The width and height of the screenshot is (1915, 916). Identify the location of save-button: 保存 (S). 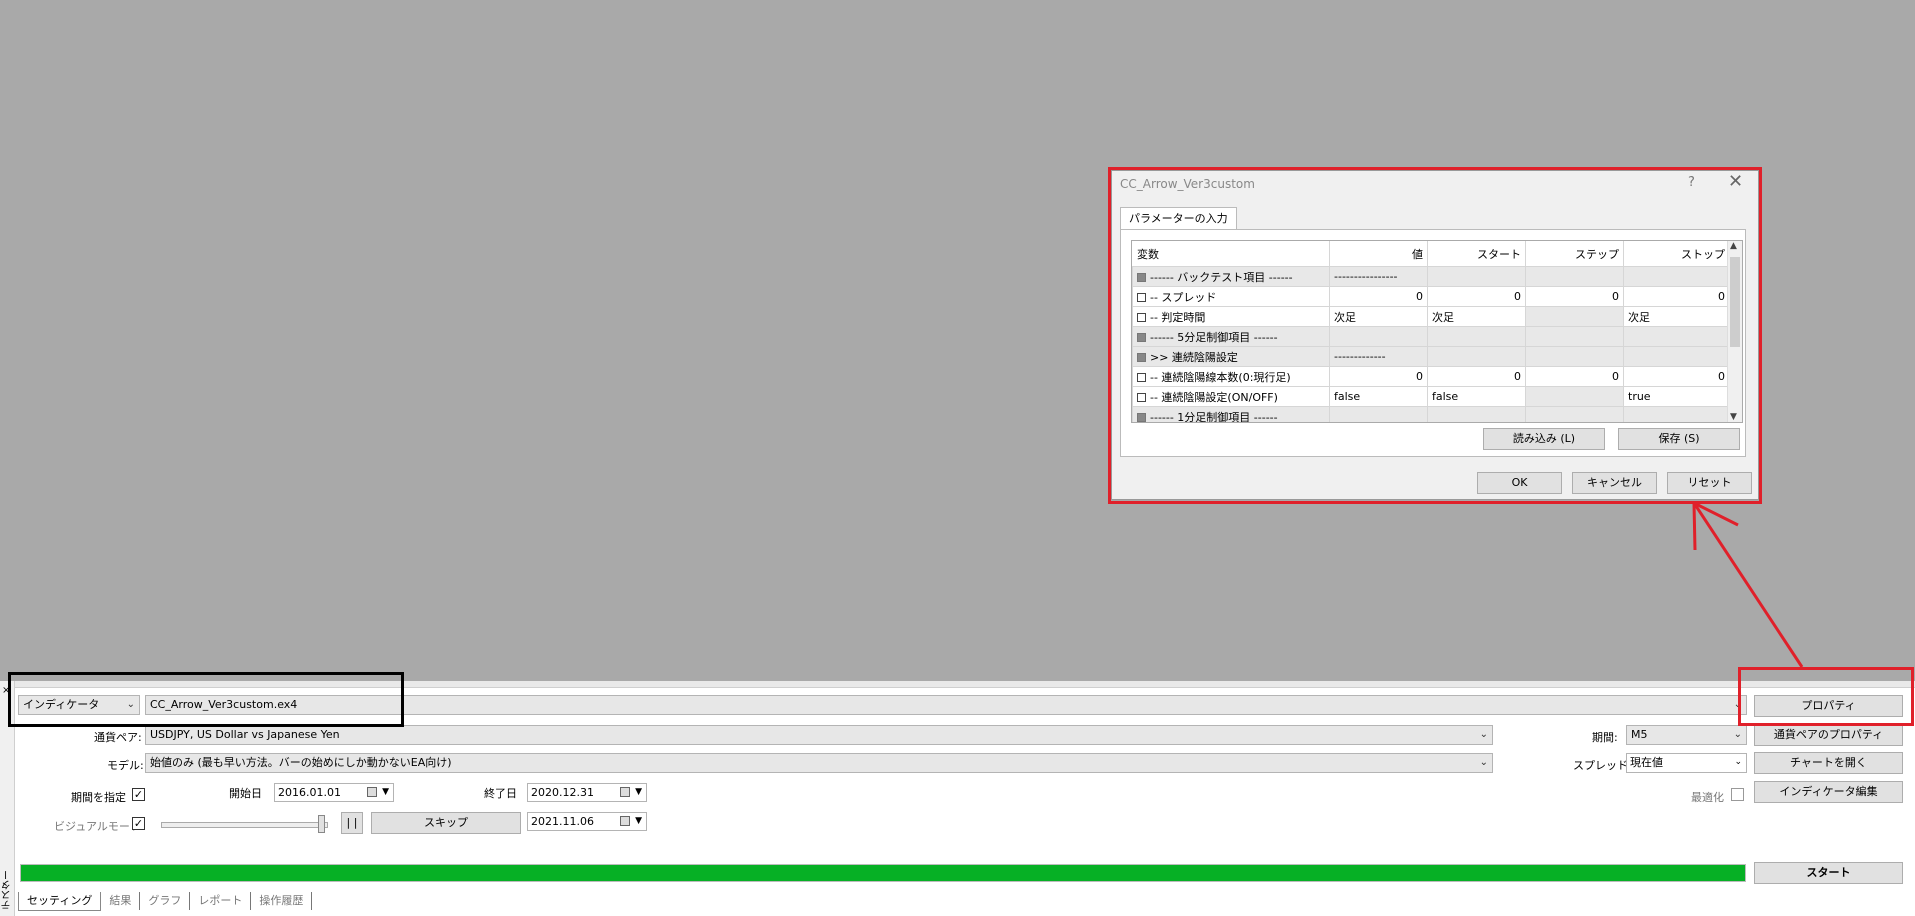
(1679, 439).